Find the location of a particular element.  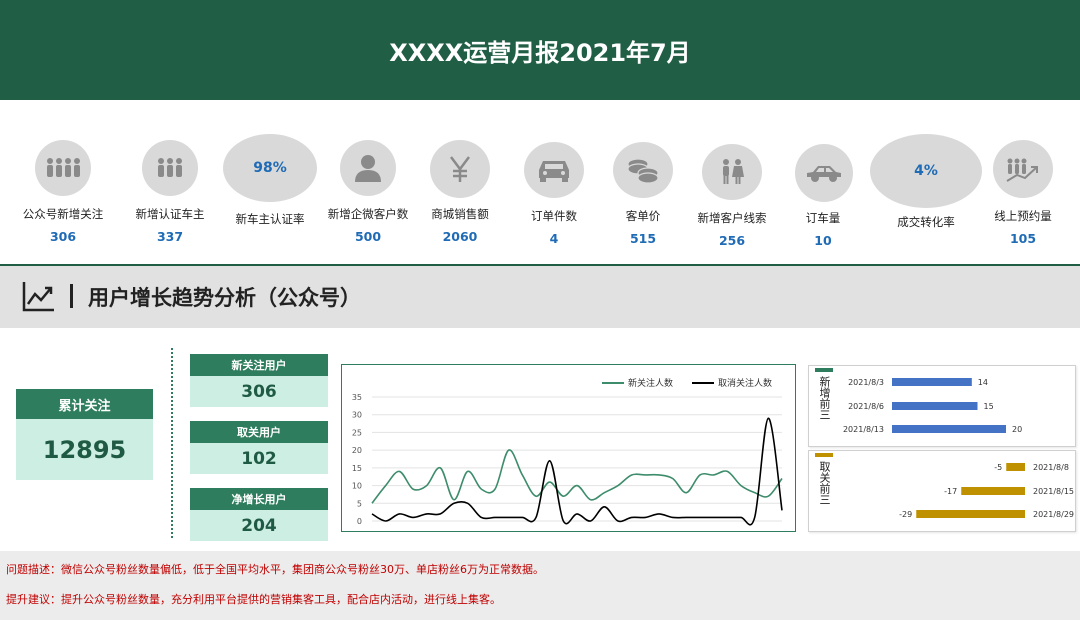

kpi-card: 98% 新车主认证率 is located at coordinates (270, 182).